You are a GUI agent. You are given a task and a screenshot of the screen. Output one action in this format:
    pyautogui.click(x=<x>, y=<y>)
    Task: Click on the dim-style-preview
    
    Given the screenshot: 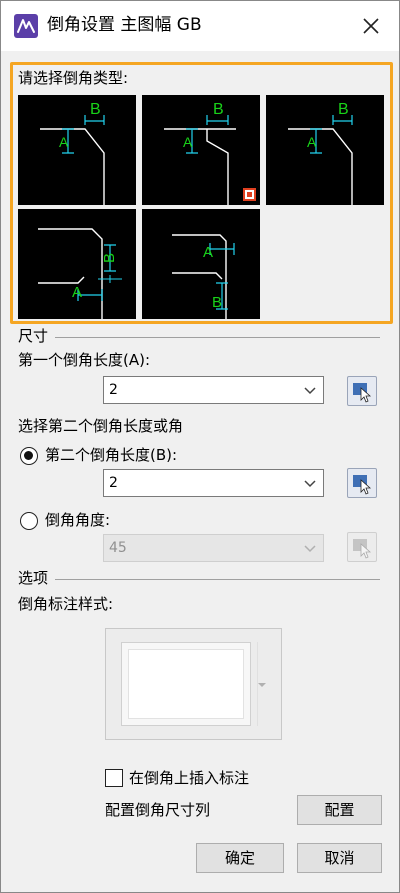 What is the action you would take?
    pyautogui.click(x=193, y=684)
    